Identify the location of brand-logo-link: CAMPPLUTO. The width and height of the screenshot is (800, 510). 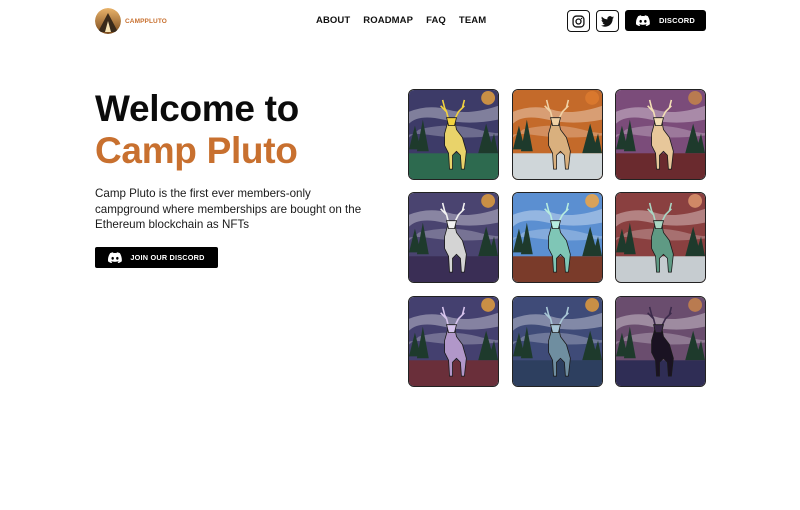
(131, 21).